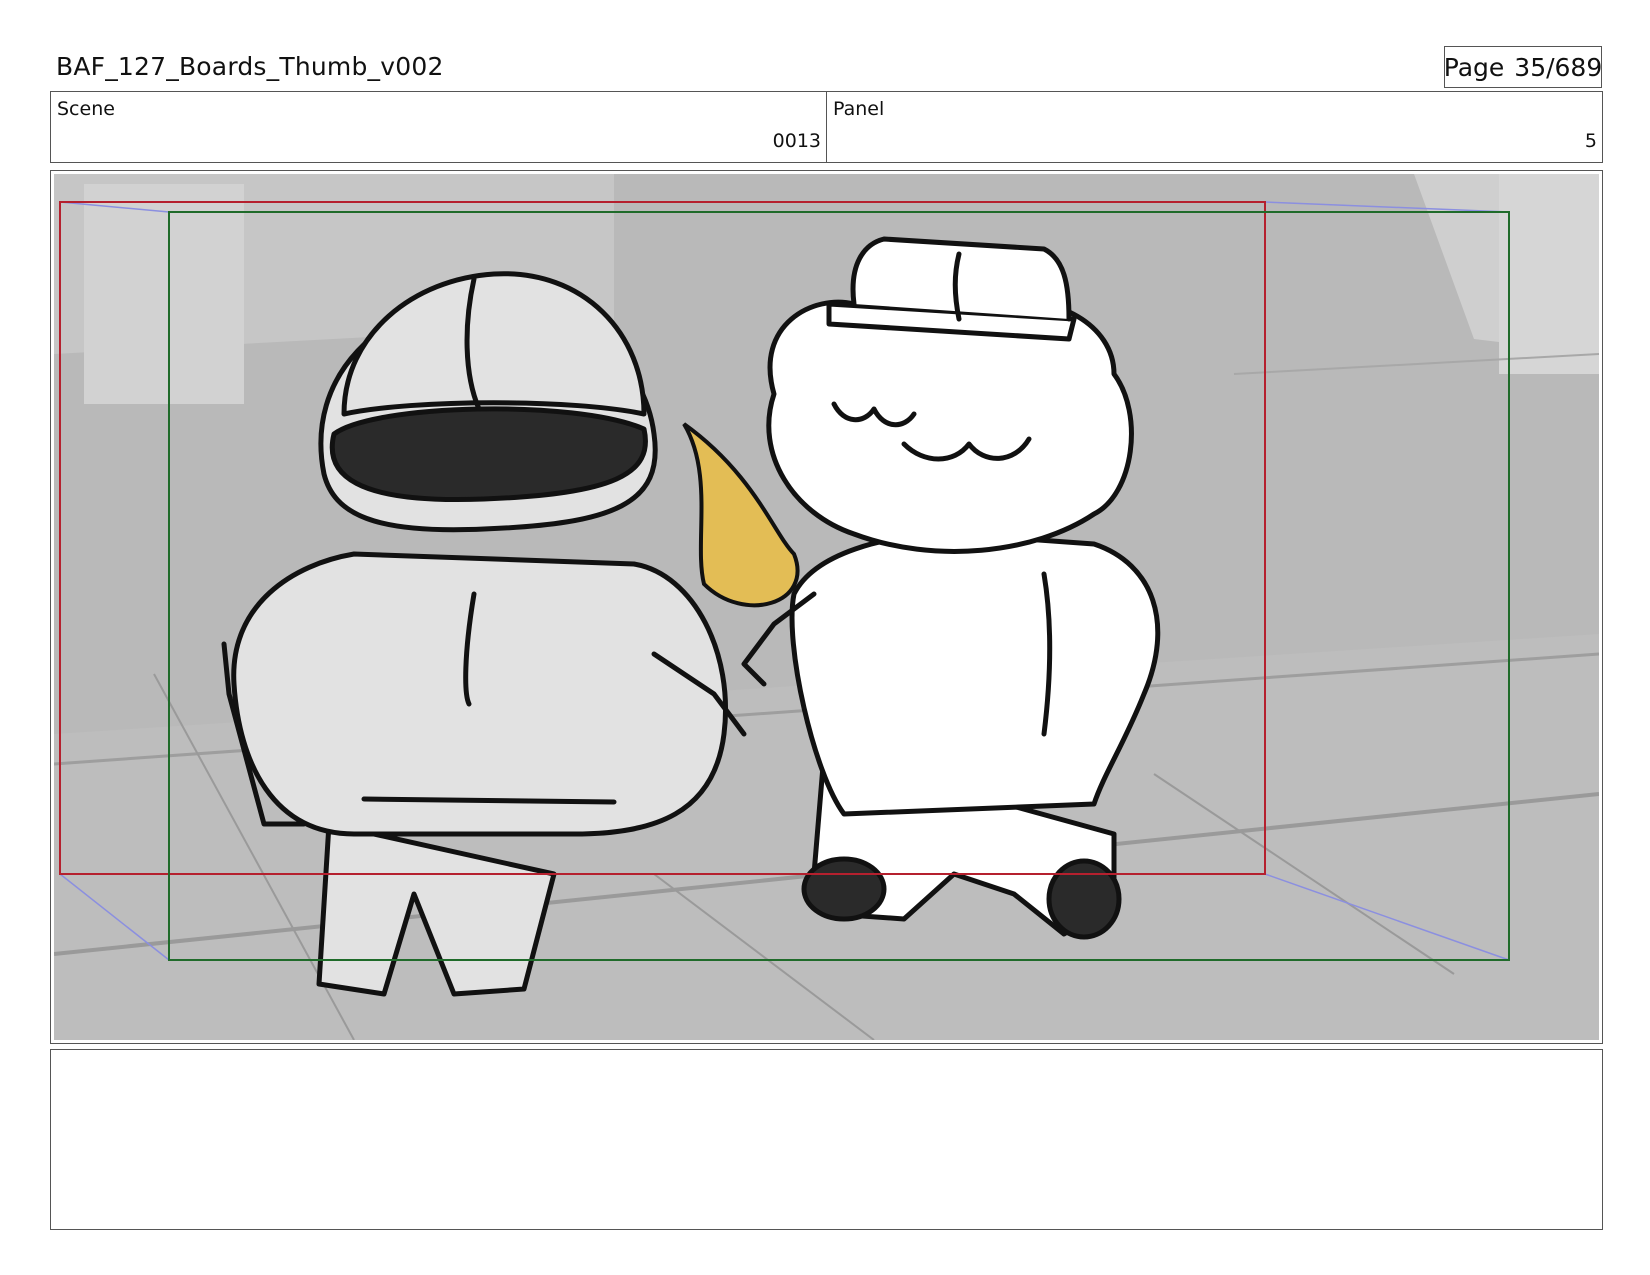 Image resolution: width=1650 pixels, height=1275 pixels. What do you see at coordinates (86, 109) in the screenshot?
I see `scene-label: Scene` at bounding box center [86, 109].